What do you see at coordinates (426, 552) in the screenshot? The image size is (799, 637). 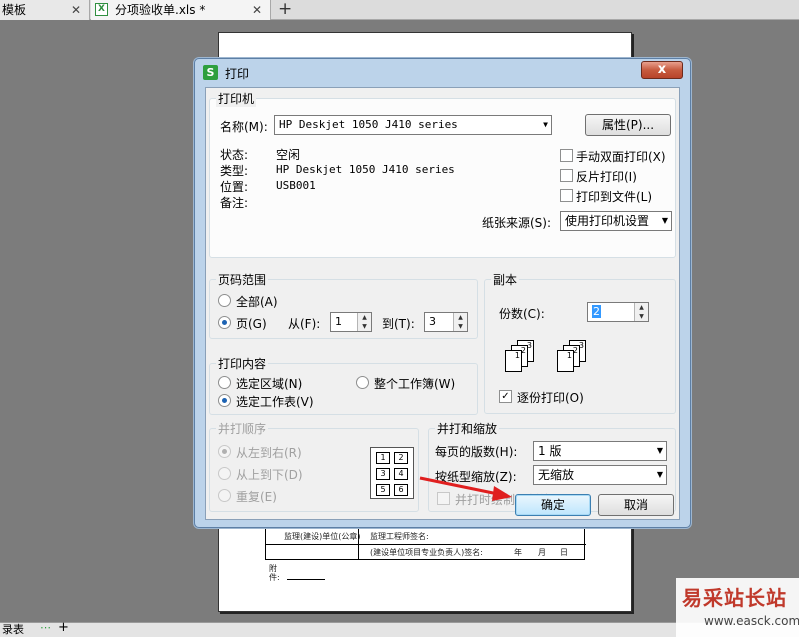 I see `owner-sign: (建设单位项目专业负责人)签名:` at bounding box center [426, 552].